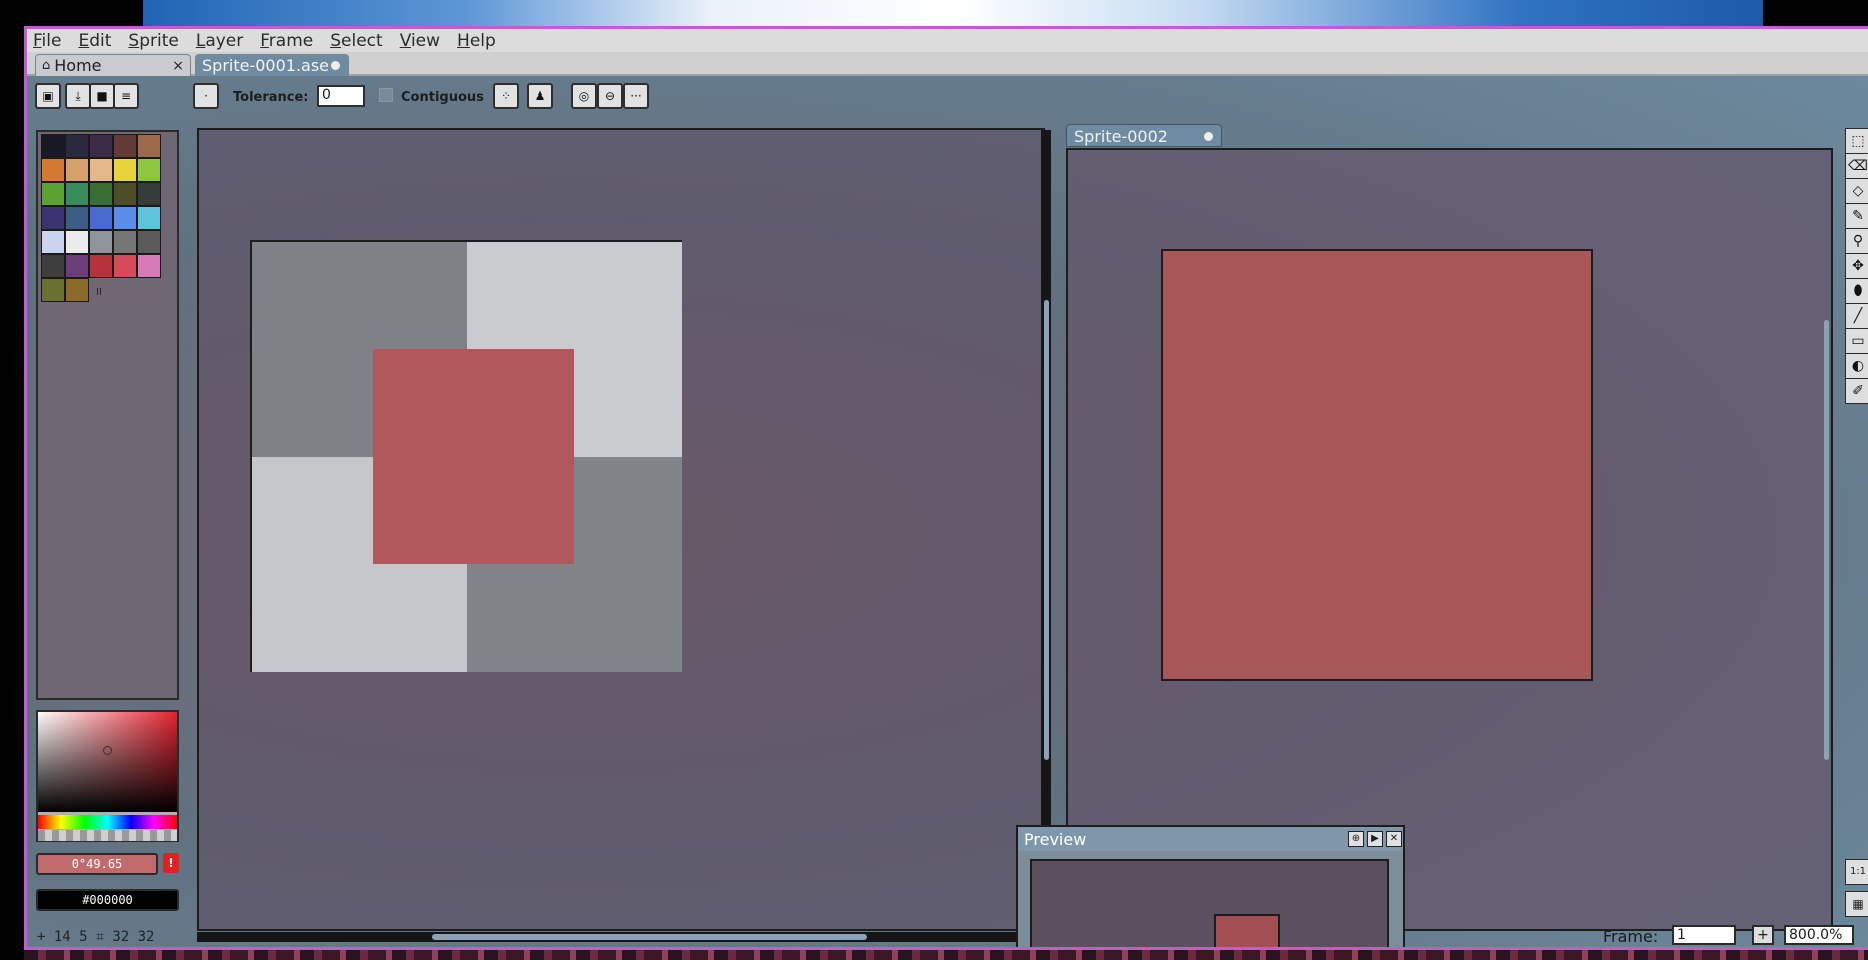 Image resolution: width=1868 pixels, height=960 pixels. I want to click on palette-resize-handle: II, so click(99, 292).